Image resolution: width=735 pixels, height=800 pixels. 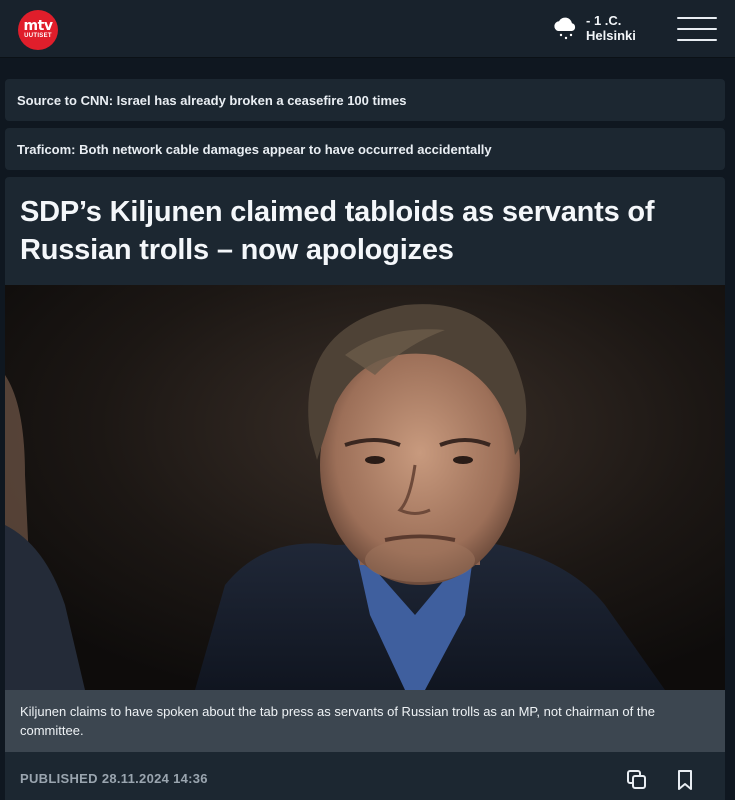 I want to click on logo-brand-text: mtv, so click(x=38, y=26).